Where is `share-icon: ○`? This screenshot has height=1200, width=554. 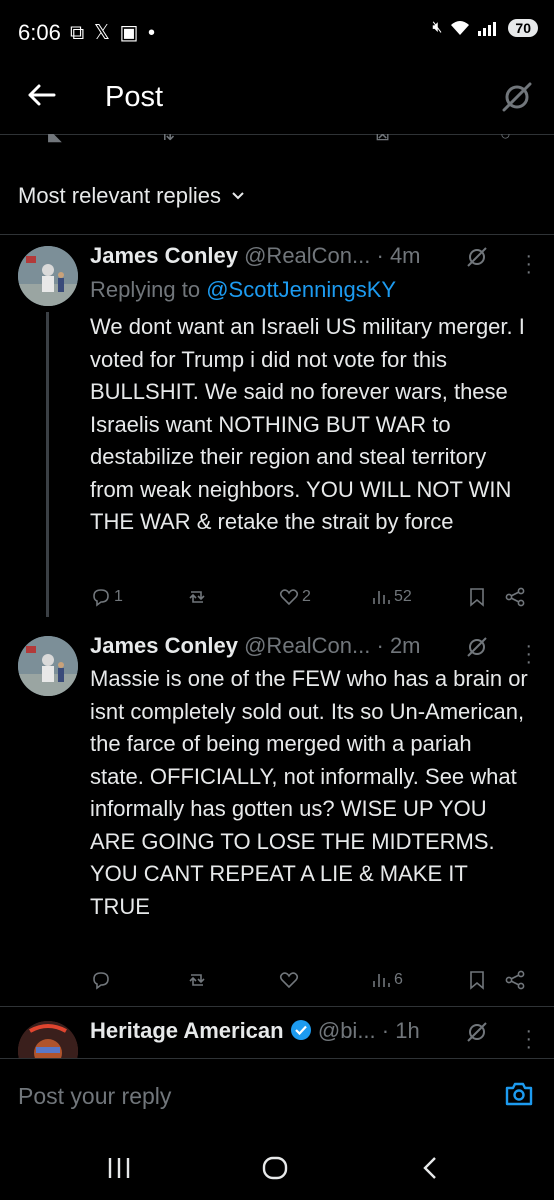
share-icon: ○ is located at coordinates (505, 139).